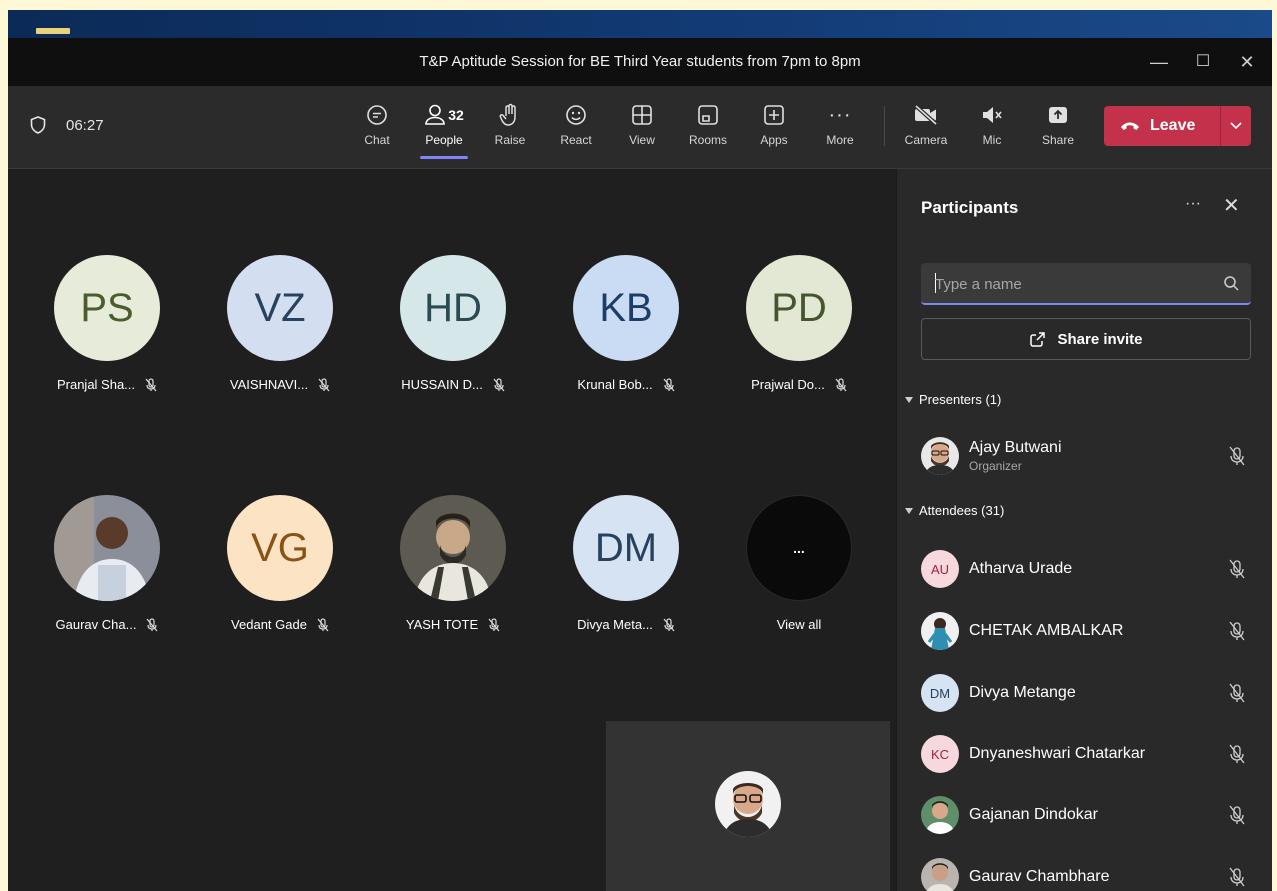 The image size is (1277, 891). What do you see at coordinates (970, 207) in the screenshot?
I see `panel-title: Participants` at bounding box center [970, 207].